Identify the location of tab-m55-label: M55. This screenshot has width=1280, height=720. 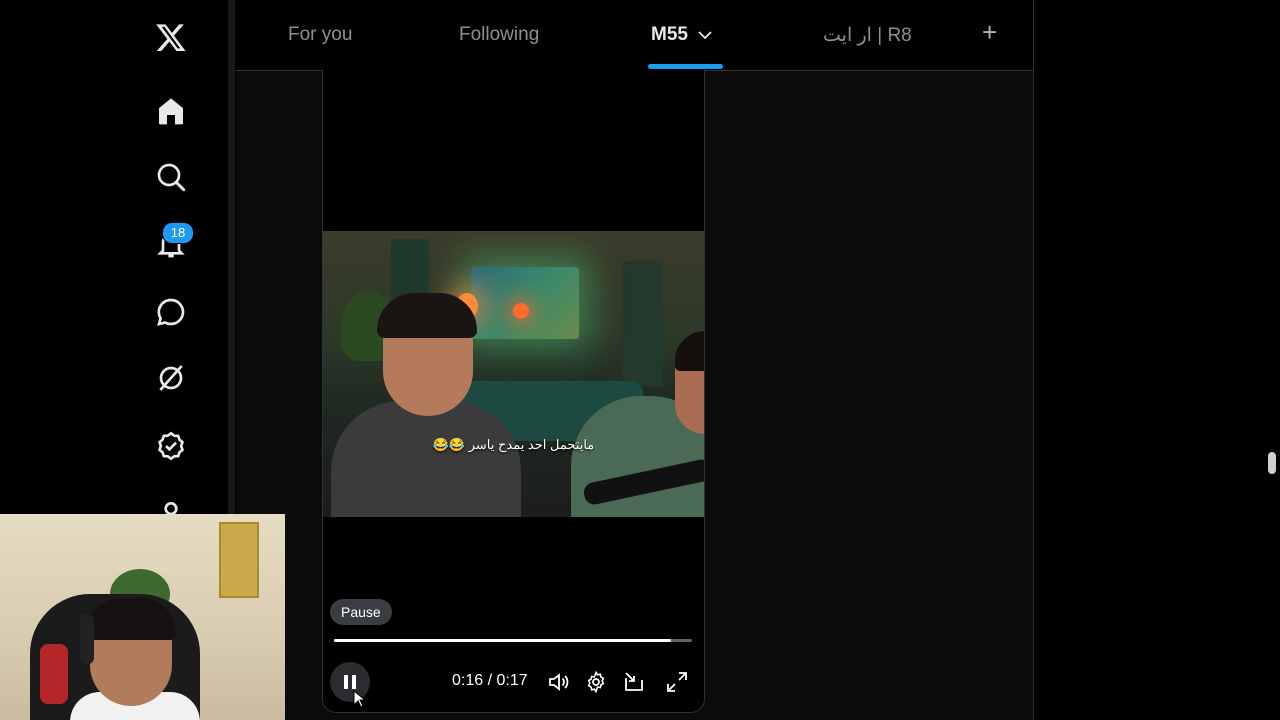
(669, 34).